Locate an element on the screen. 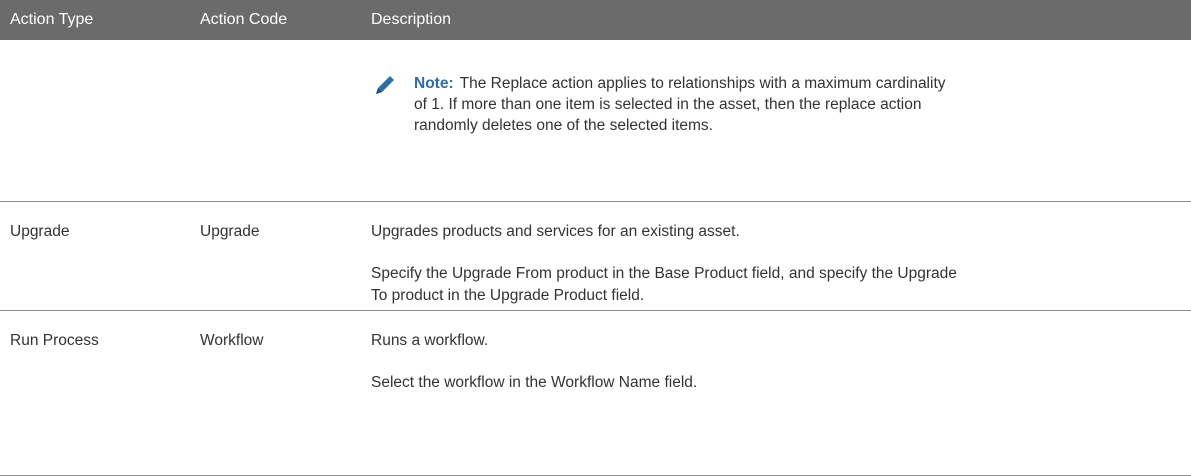  cell-action-type: Run Process is located at coordinates (54, 340).